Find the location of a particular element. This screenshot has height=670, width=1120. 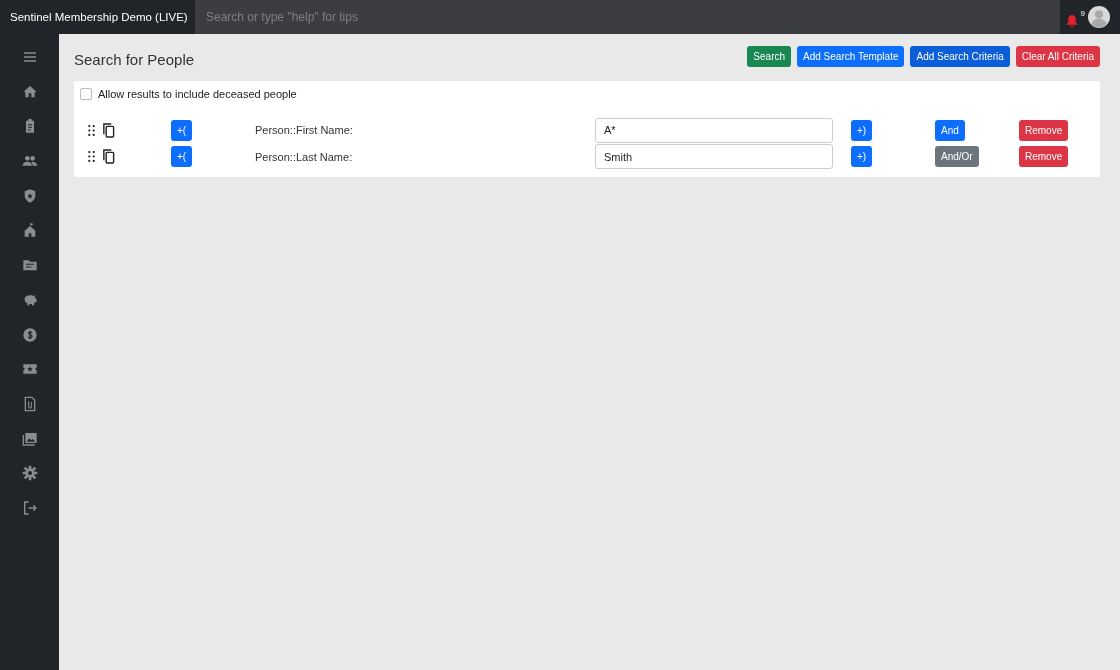

action-button: Search is located at coordinates (769, 56).